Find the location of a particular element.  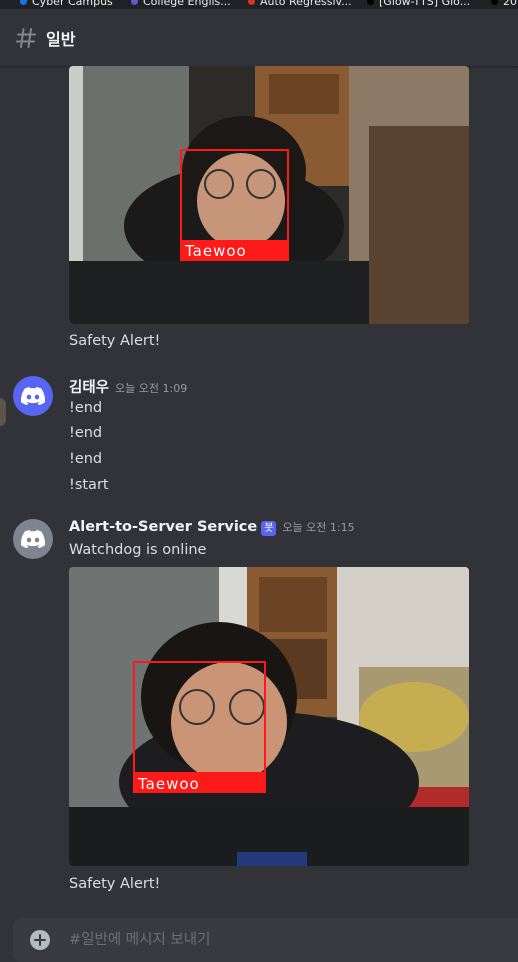

message-header: Alert-to-Server Service 봇 오늘 오전 1:15 is located at coordinates (212, 527).